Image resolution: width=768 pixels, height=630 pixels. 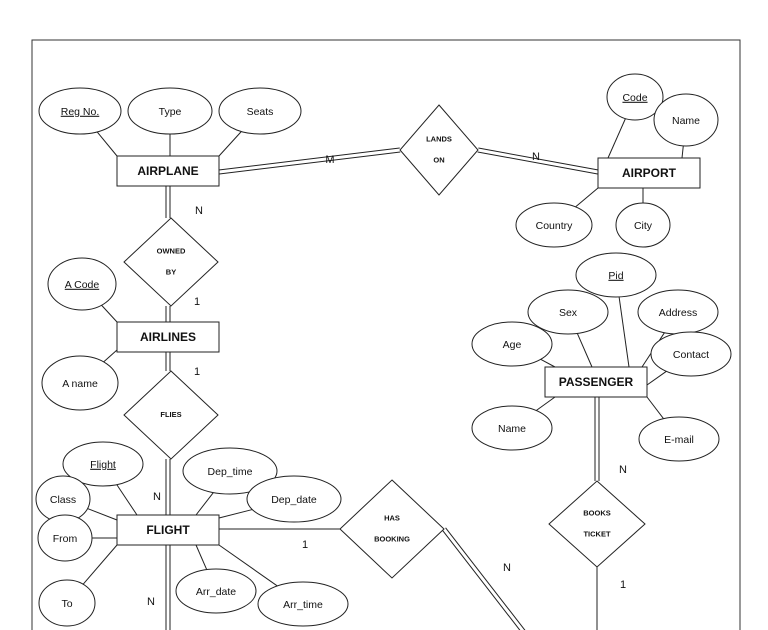 I want to click on attribute-label: Contact, so click(x=691, y=355).